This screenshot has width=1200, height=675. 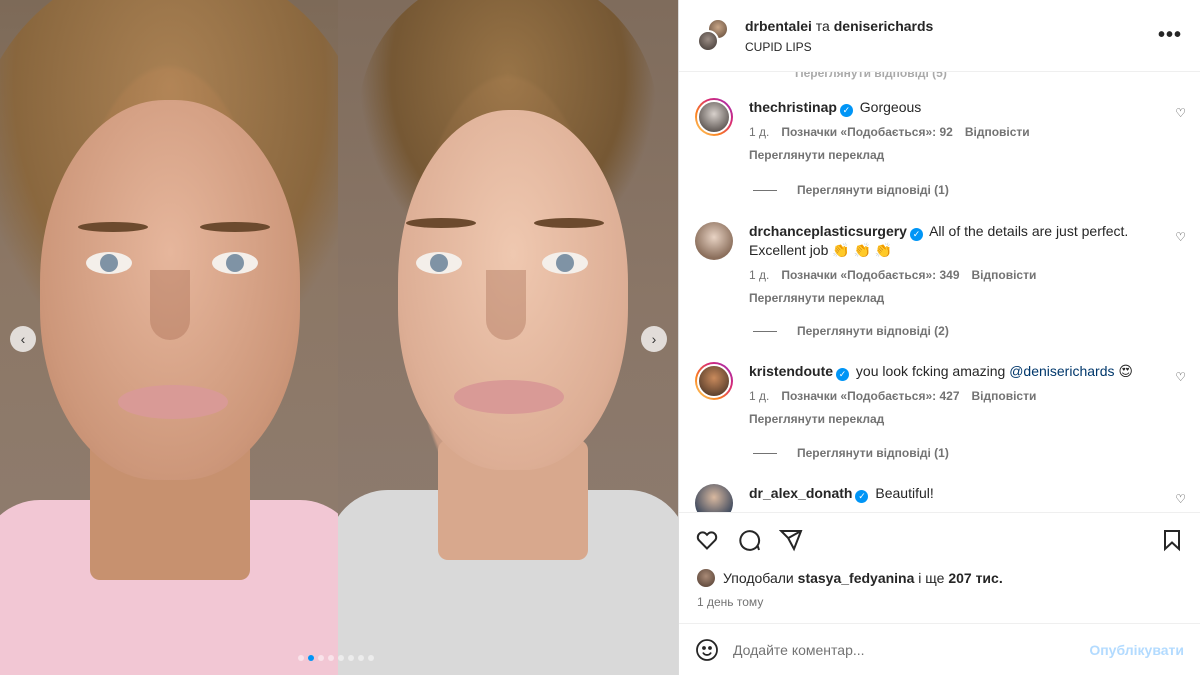 I want to click on likes-summary: Уподобали stasya_fedyanina і ще 207 тис., so click(x=939, y=578).